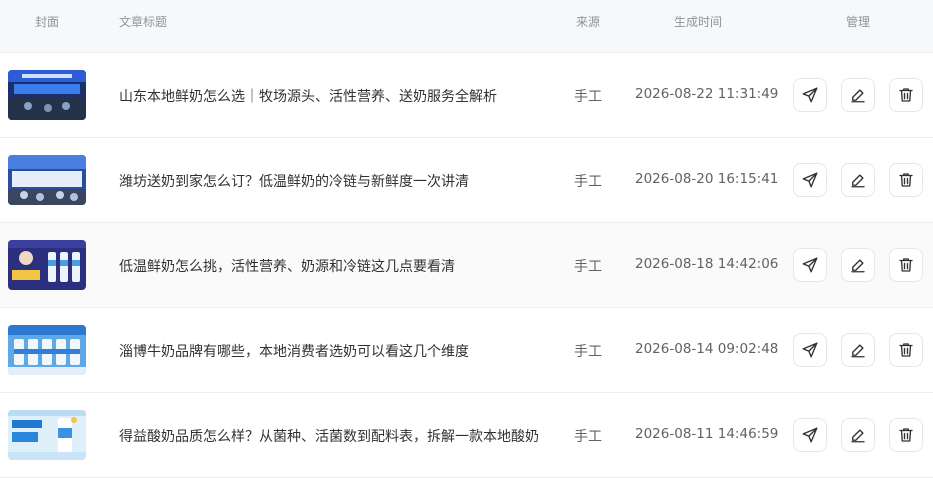 This screenshot has width=933, height=478. What do you see at coordinates (588, 22) in the screenshot?
I see `header-source: 来源` at bounding box center [588, 22].